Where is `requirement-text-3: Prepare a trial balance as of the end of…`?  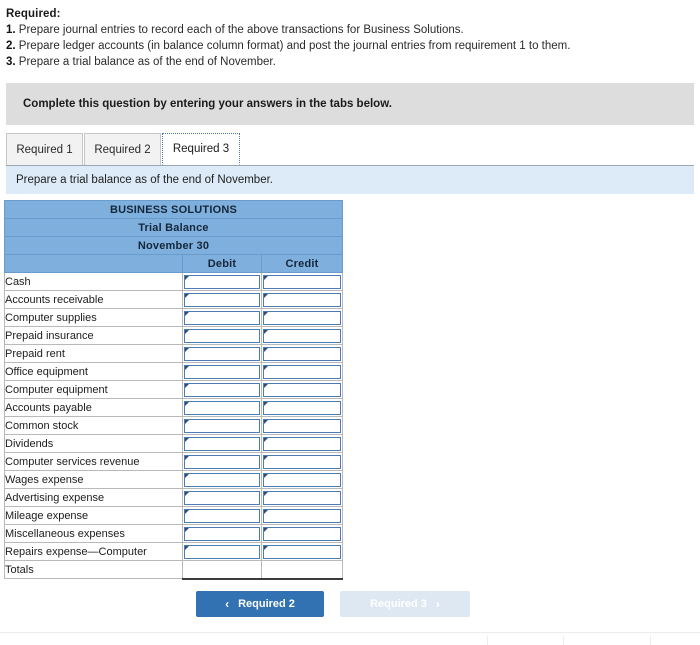
requirement-text-3: Prepare a trial balance as of the end of… is located at coordinates (147, 62).